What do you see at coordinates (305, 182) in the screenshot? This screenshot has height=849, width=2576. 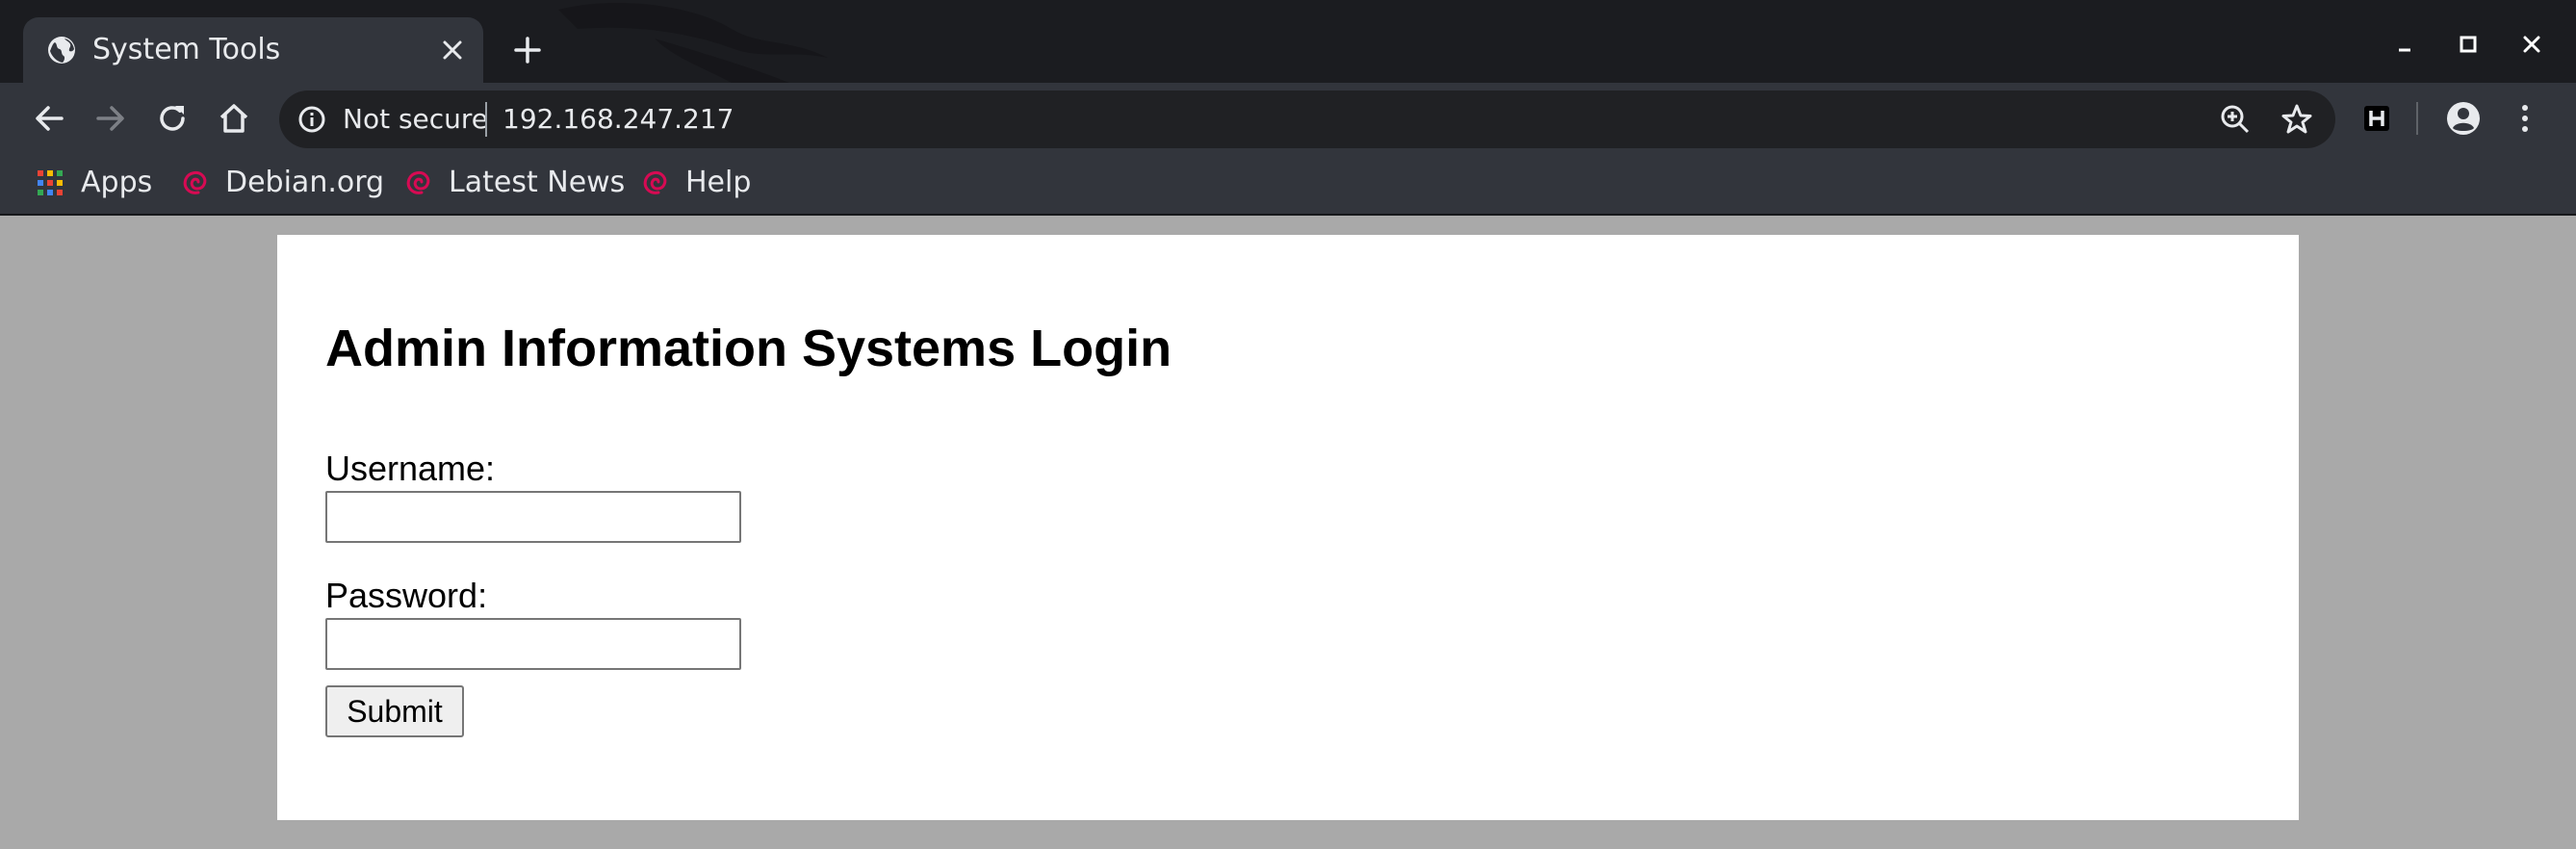 I see `bookmark-label: Debian.org` at bounding box center [305, 182].